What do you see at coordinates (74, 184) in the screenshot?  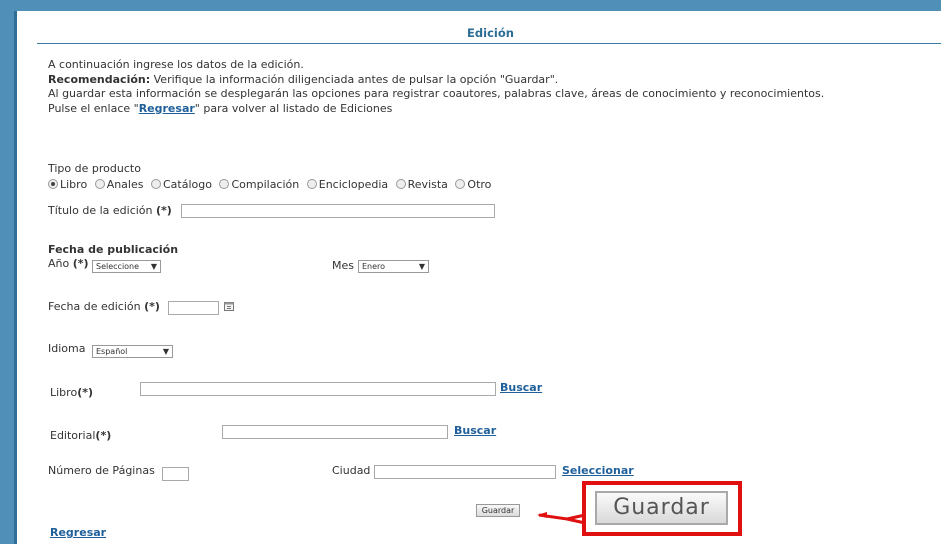 I see `radio-label: Libro` at bounding box center [74, 184].